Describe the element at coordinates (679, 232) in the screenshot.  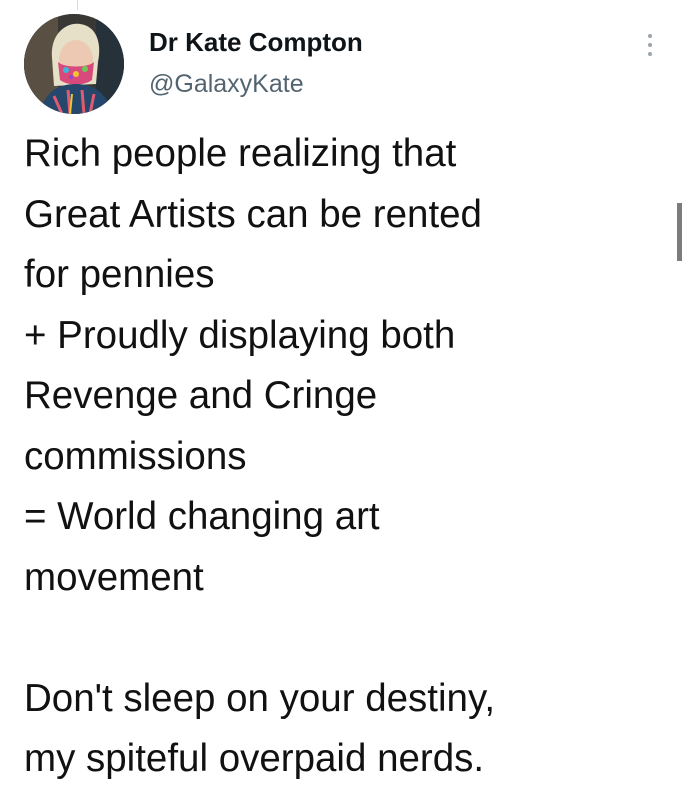
I see `scroll-indicator` at that location.